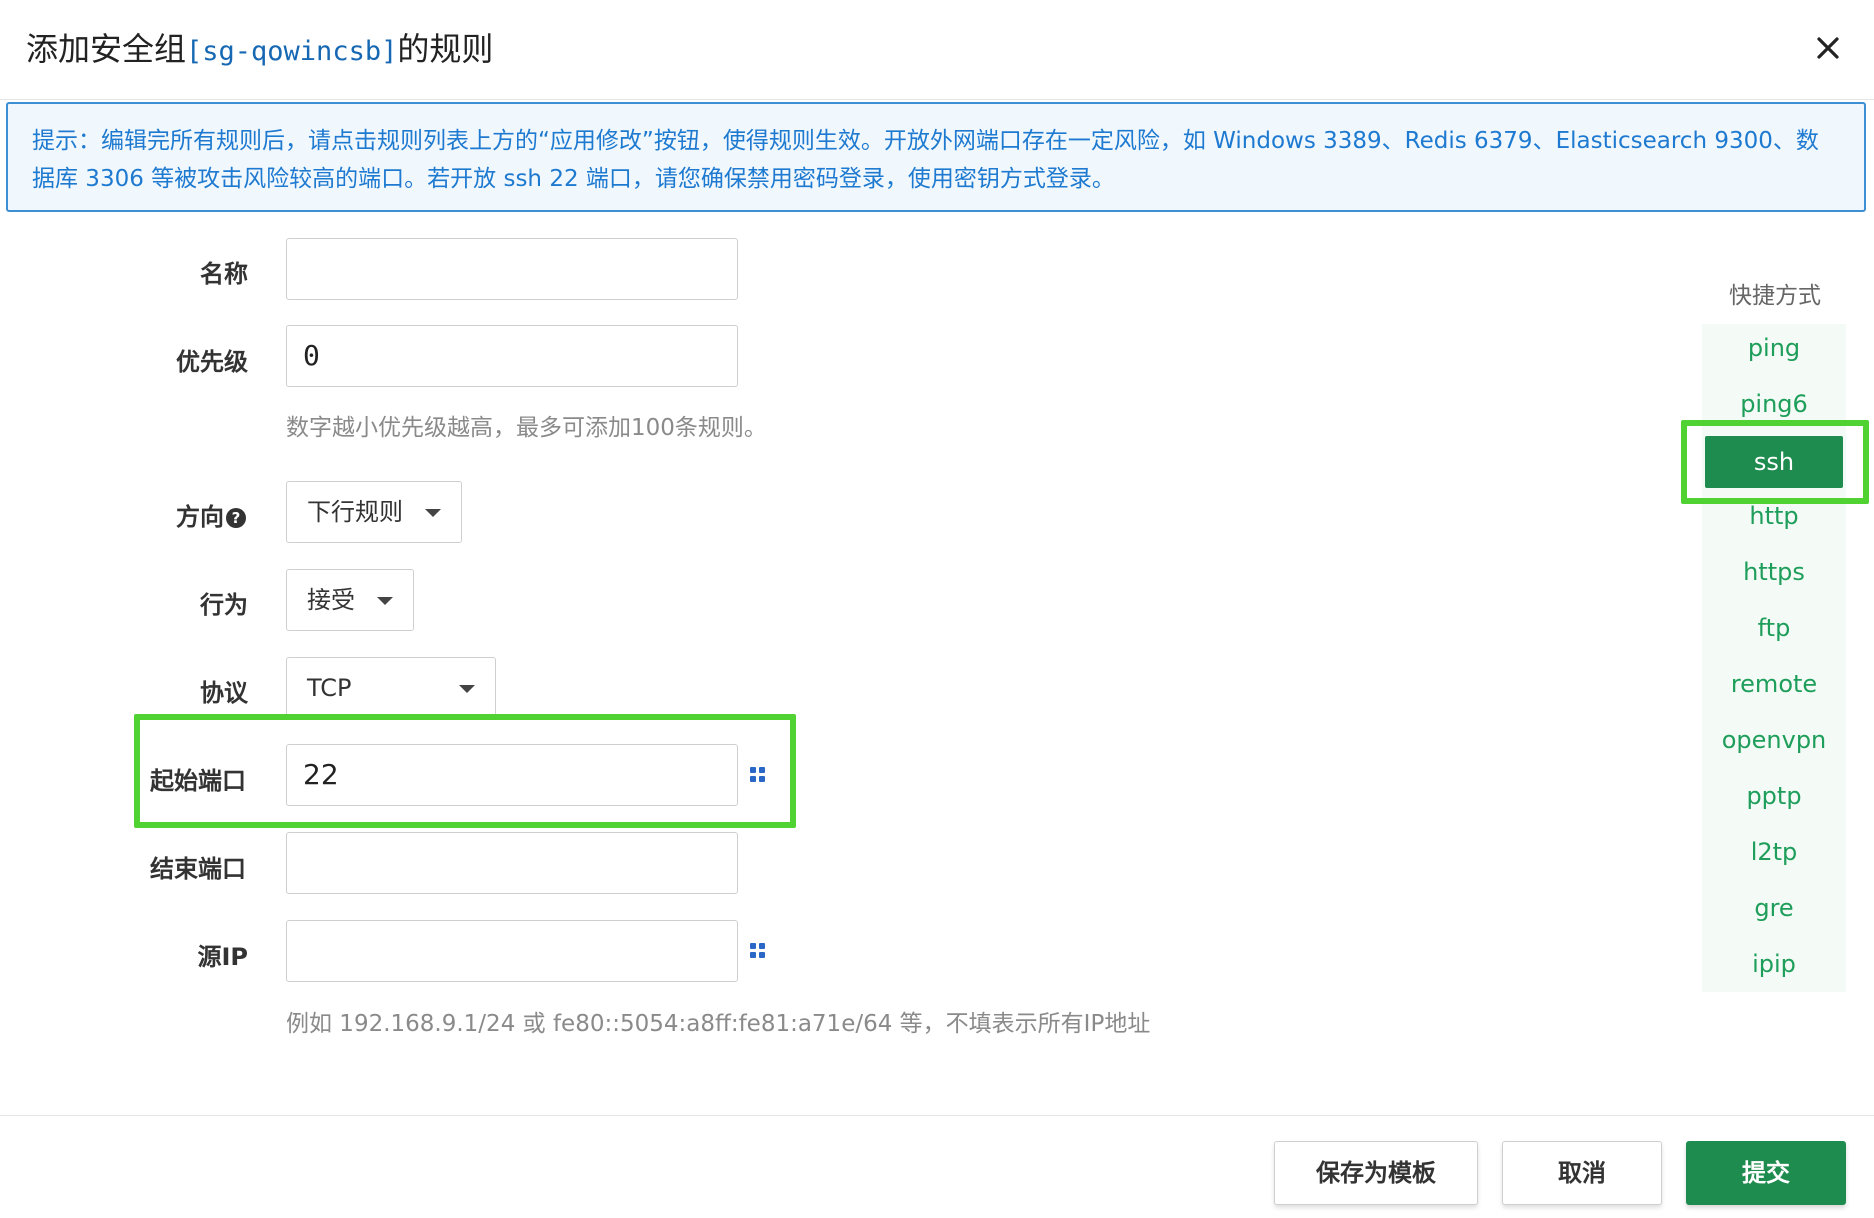 The image size is (1874, 1218). I want to click on shortcut-ping6: ping6, so click(1774, 404).